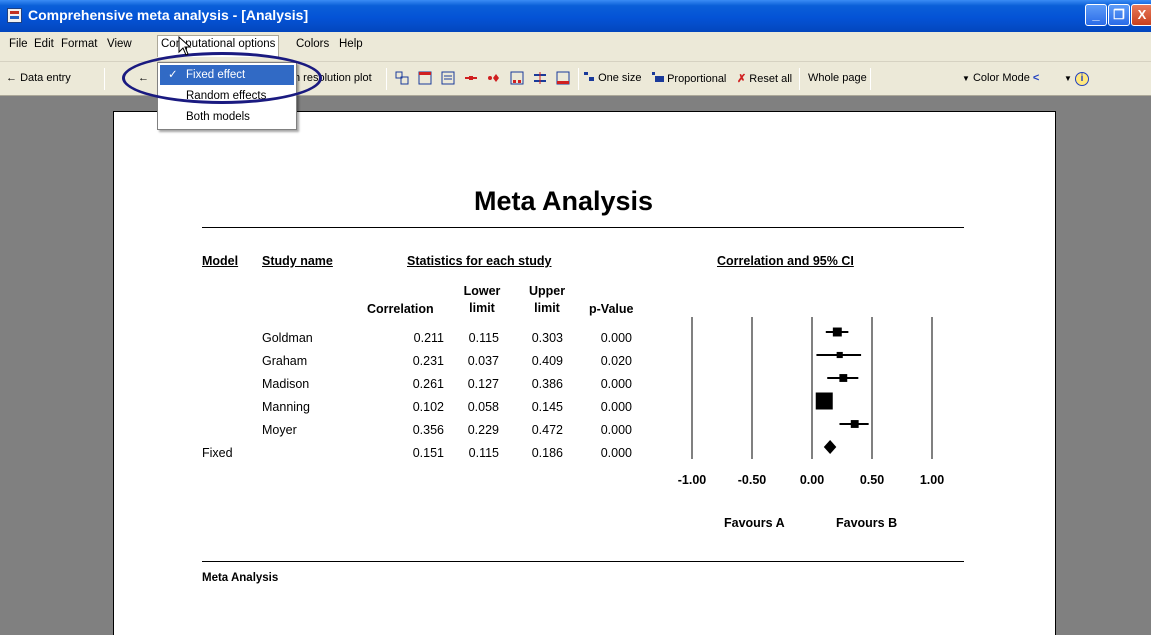  I want to click on menu-help: Help, so click(351, 44).